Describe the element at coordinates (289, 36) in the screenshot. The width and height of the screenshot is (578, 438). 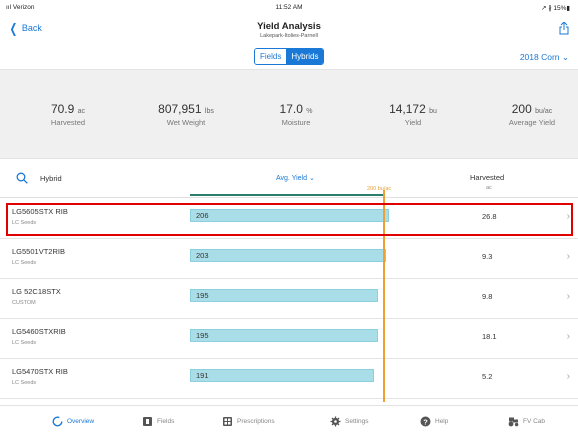
I see `page-subtitle: Lakepark-Itolies-Parnell` at that location.